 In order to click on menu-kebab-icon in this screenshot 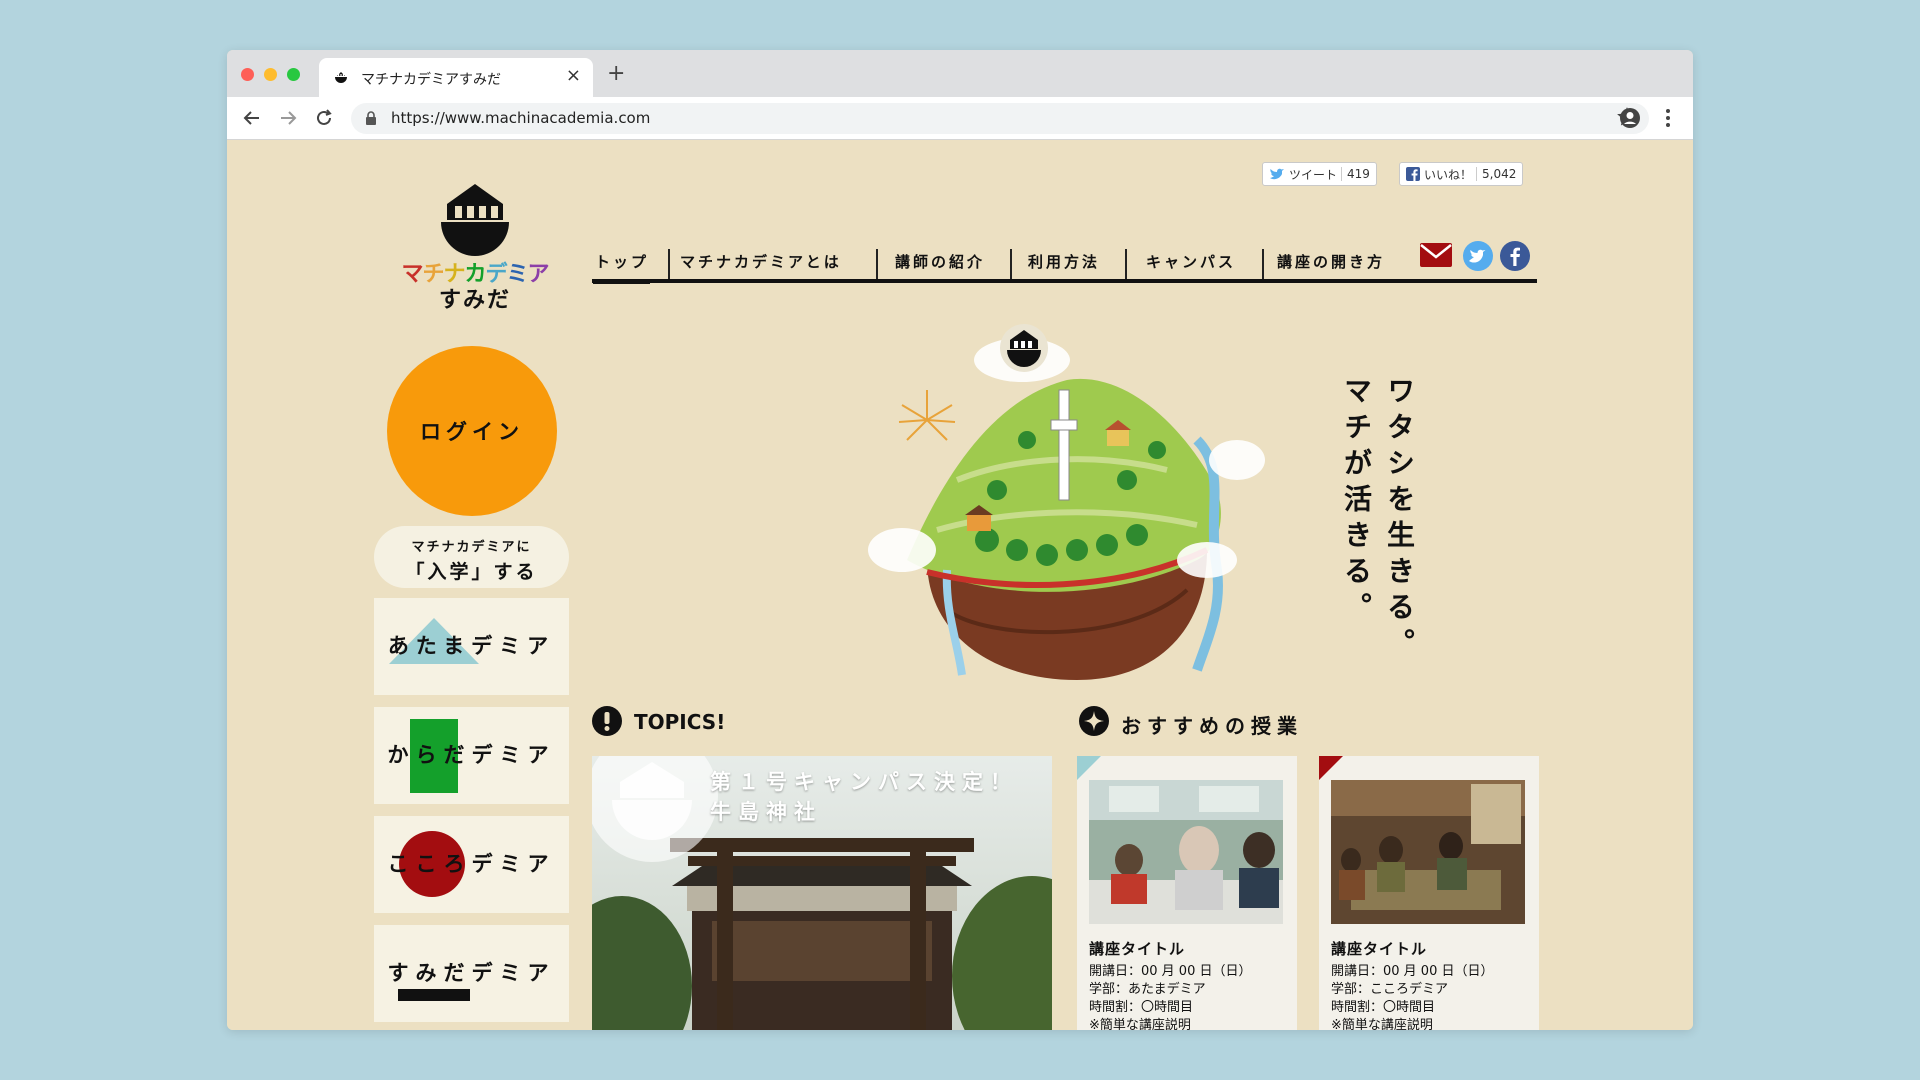, I will do `click(1668, 118)`.